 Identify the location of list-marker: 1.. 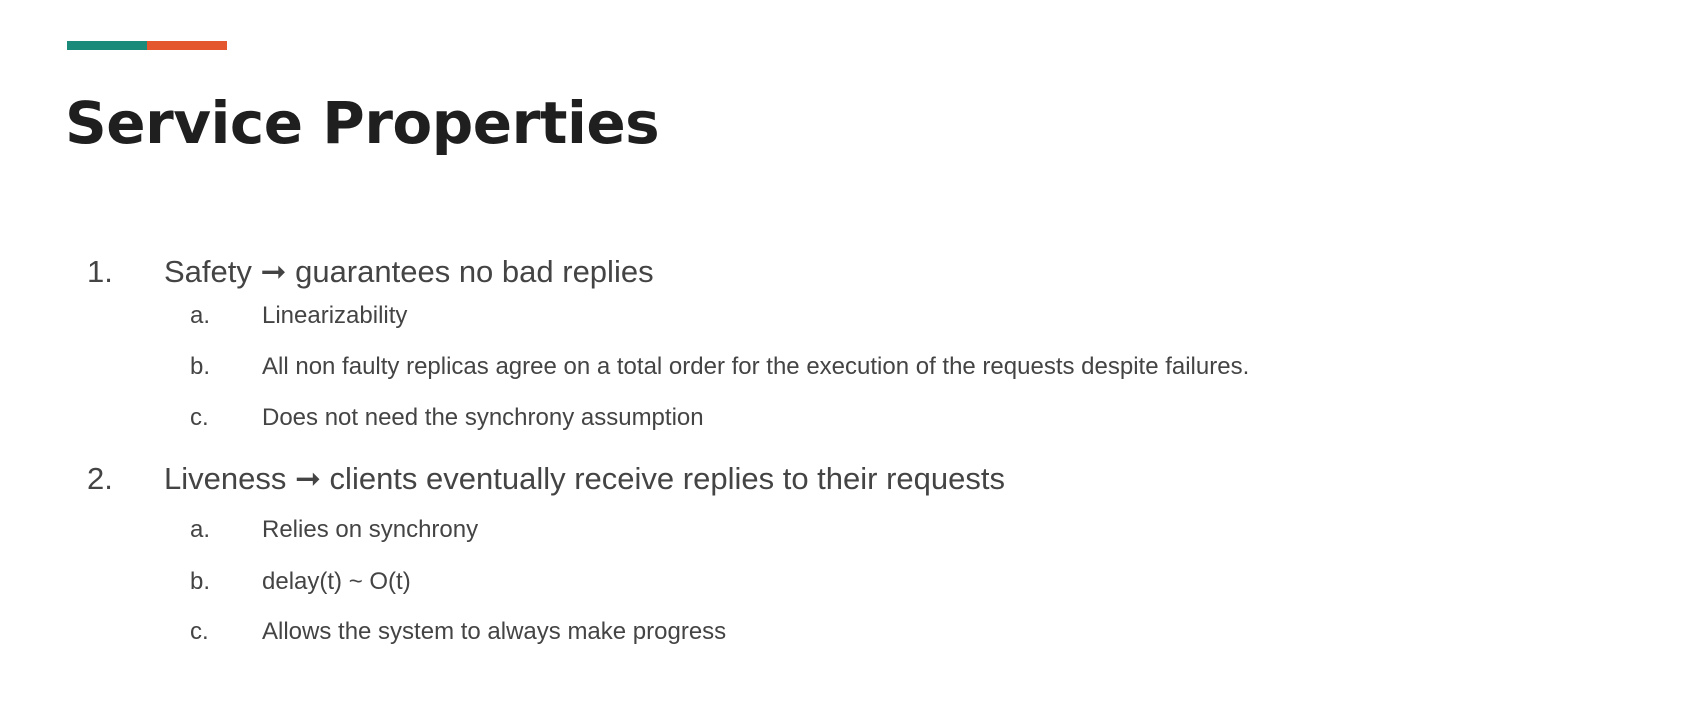
(100, 271).